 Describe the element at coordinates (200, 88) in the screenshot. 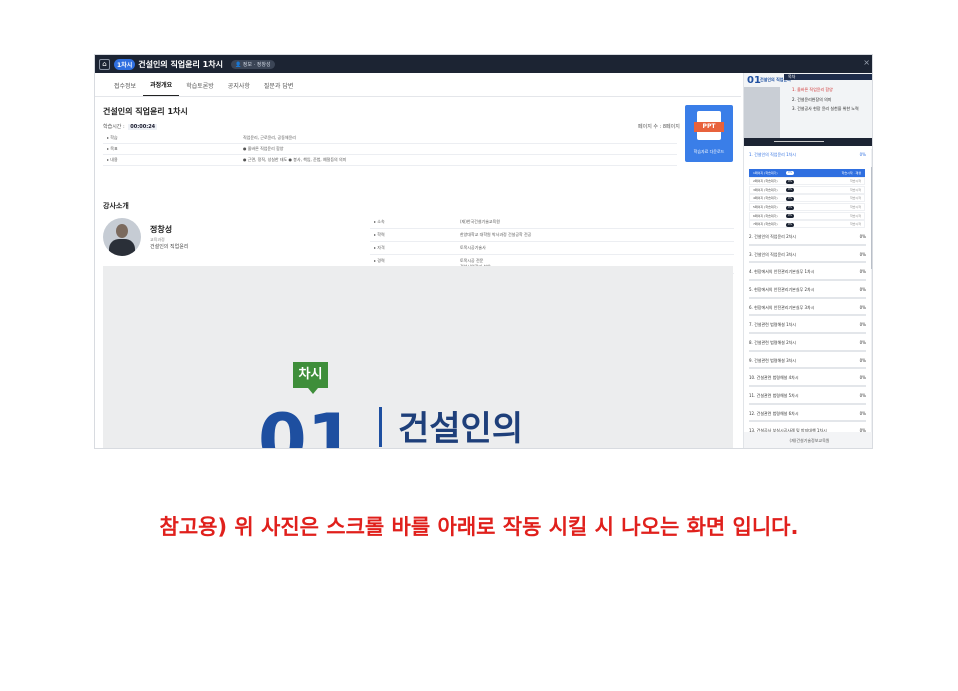

I see `tab-discussion: 학습토론방` at that location.